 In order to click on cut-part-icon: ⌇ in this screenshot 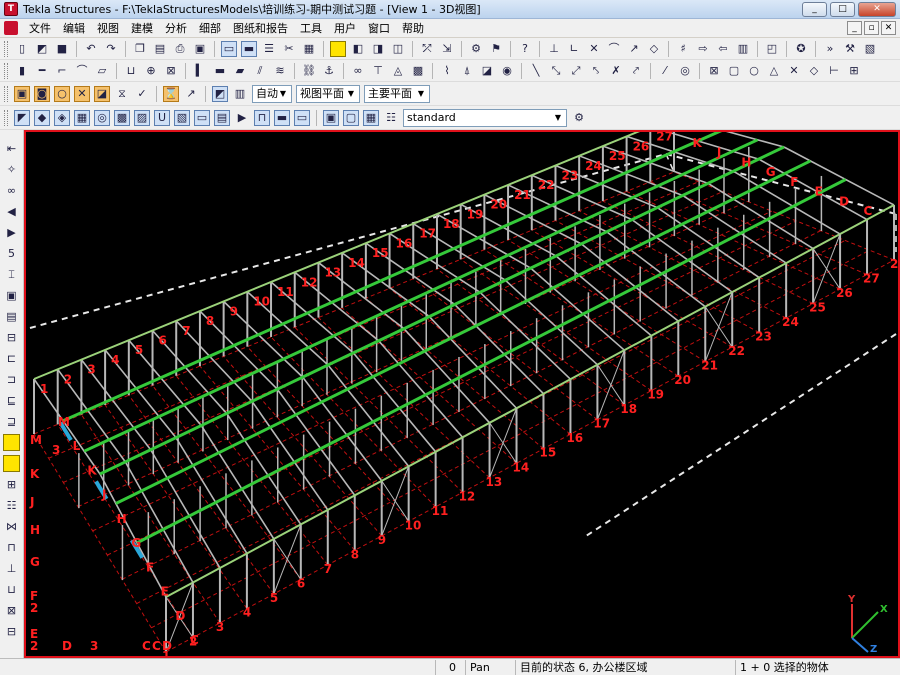, I will do `click(447, 71)`.